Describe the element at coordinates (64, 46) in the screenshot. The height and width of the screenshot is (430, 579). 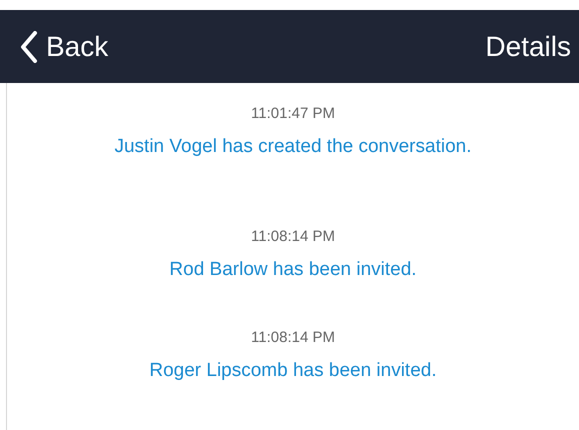
I see `back-button: Back` at that location.